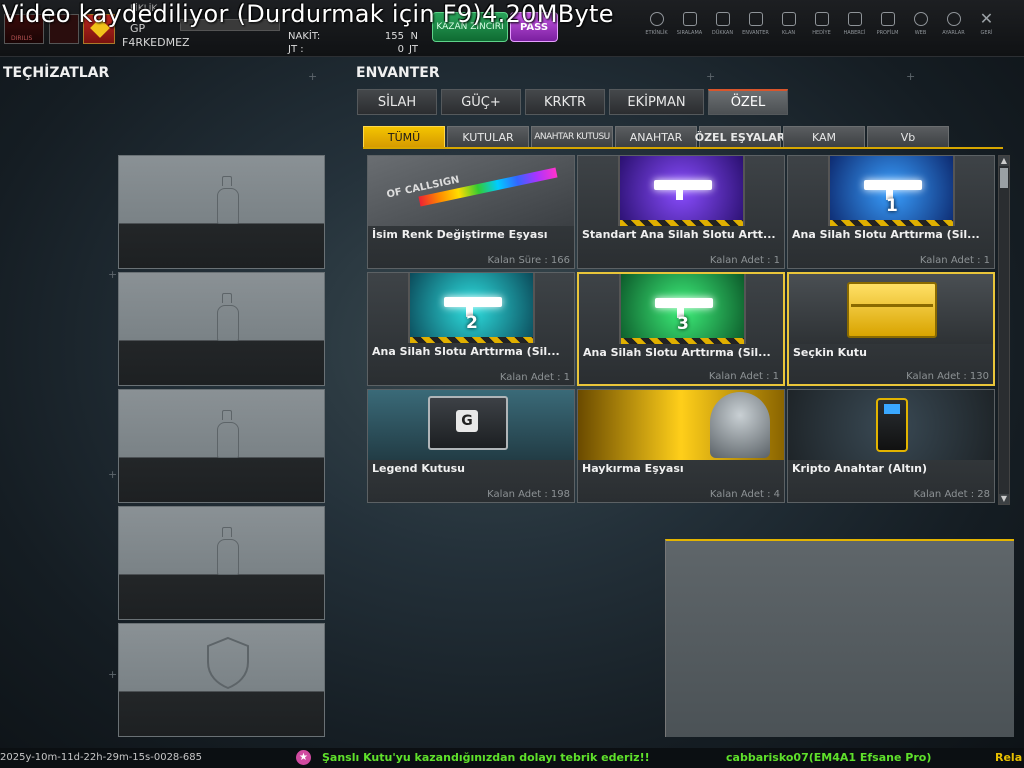 This screenshot has height=768, width=1024. Describe the element at coordinates (400, 49) in the screenshot. I see `jt-value: 0` at that location.